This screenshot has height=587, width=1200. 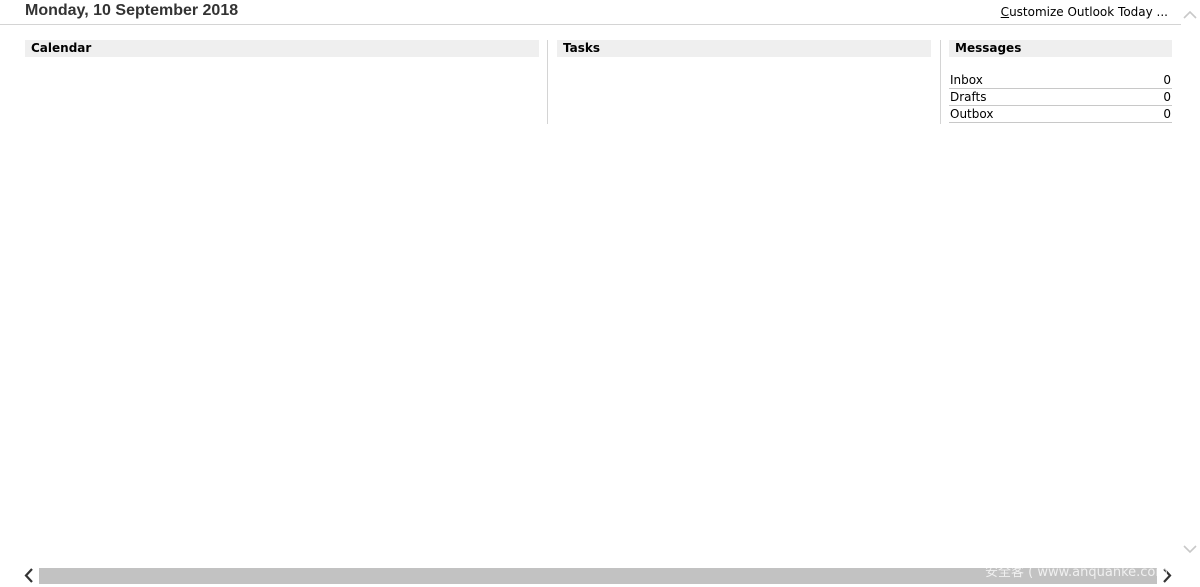 I want to click on scroll-right-button, so click(x=1167, y=575).